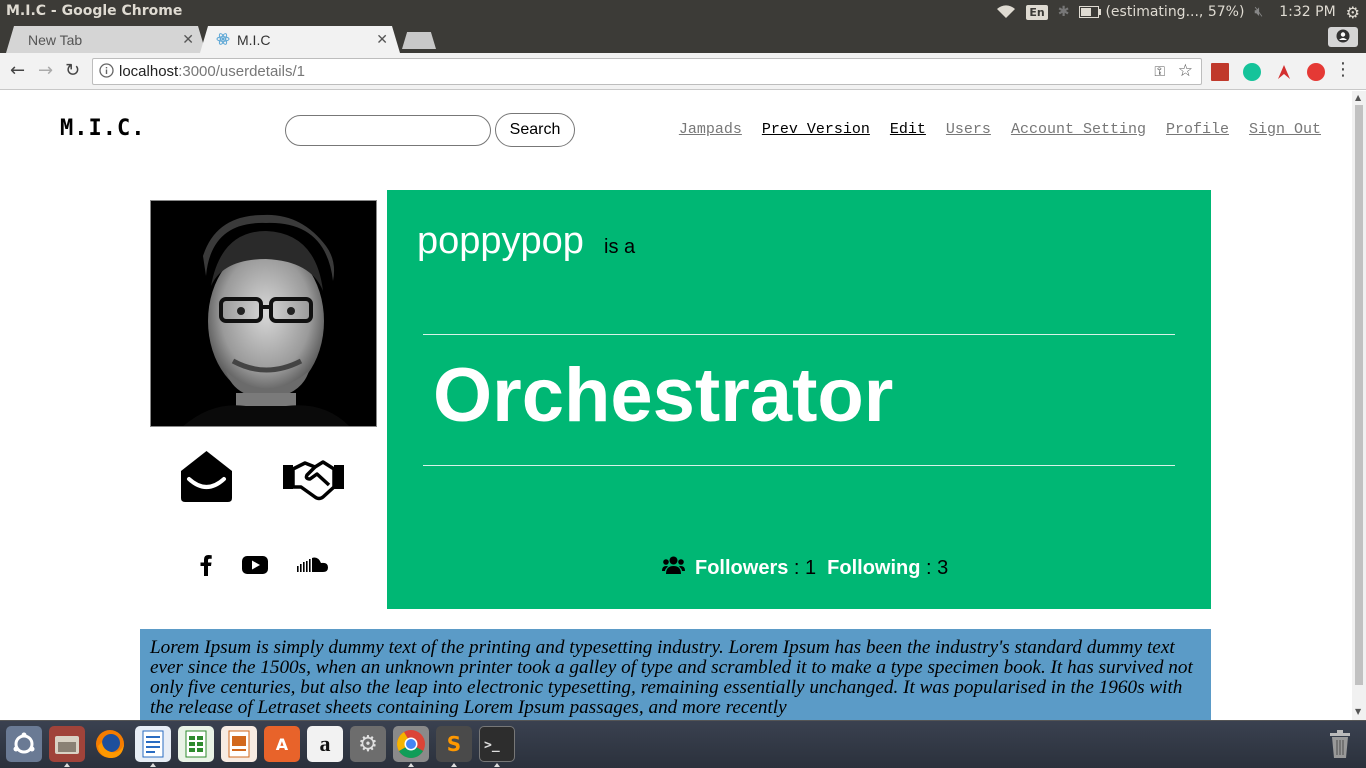 The image size is (1366, 768). What do you see at coordinates (206, 567) in the screenshot?
I see `facebook-icon` at bounding box center [206, 567].